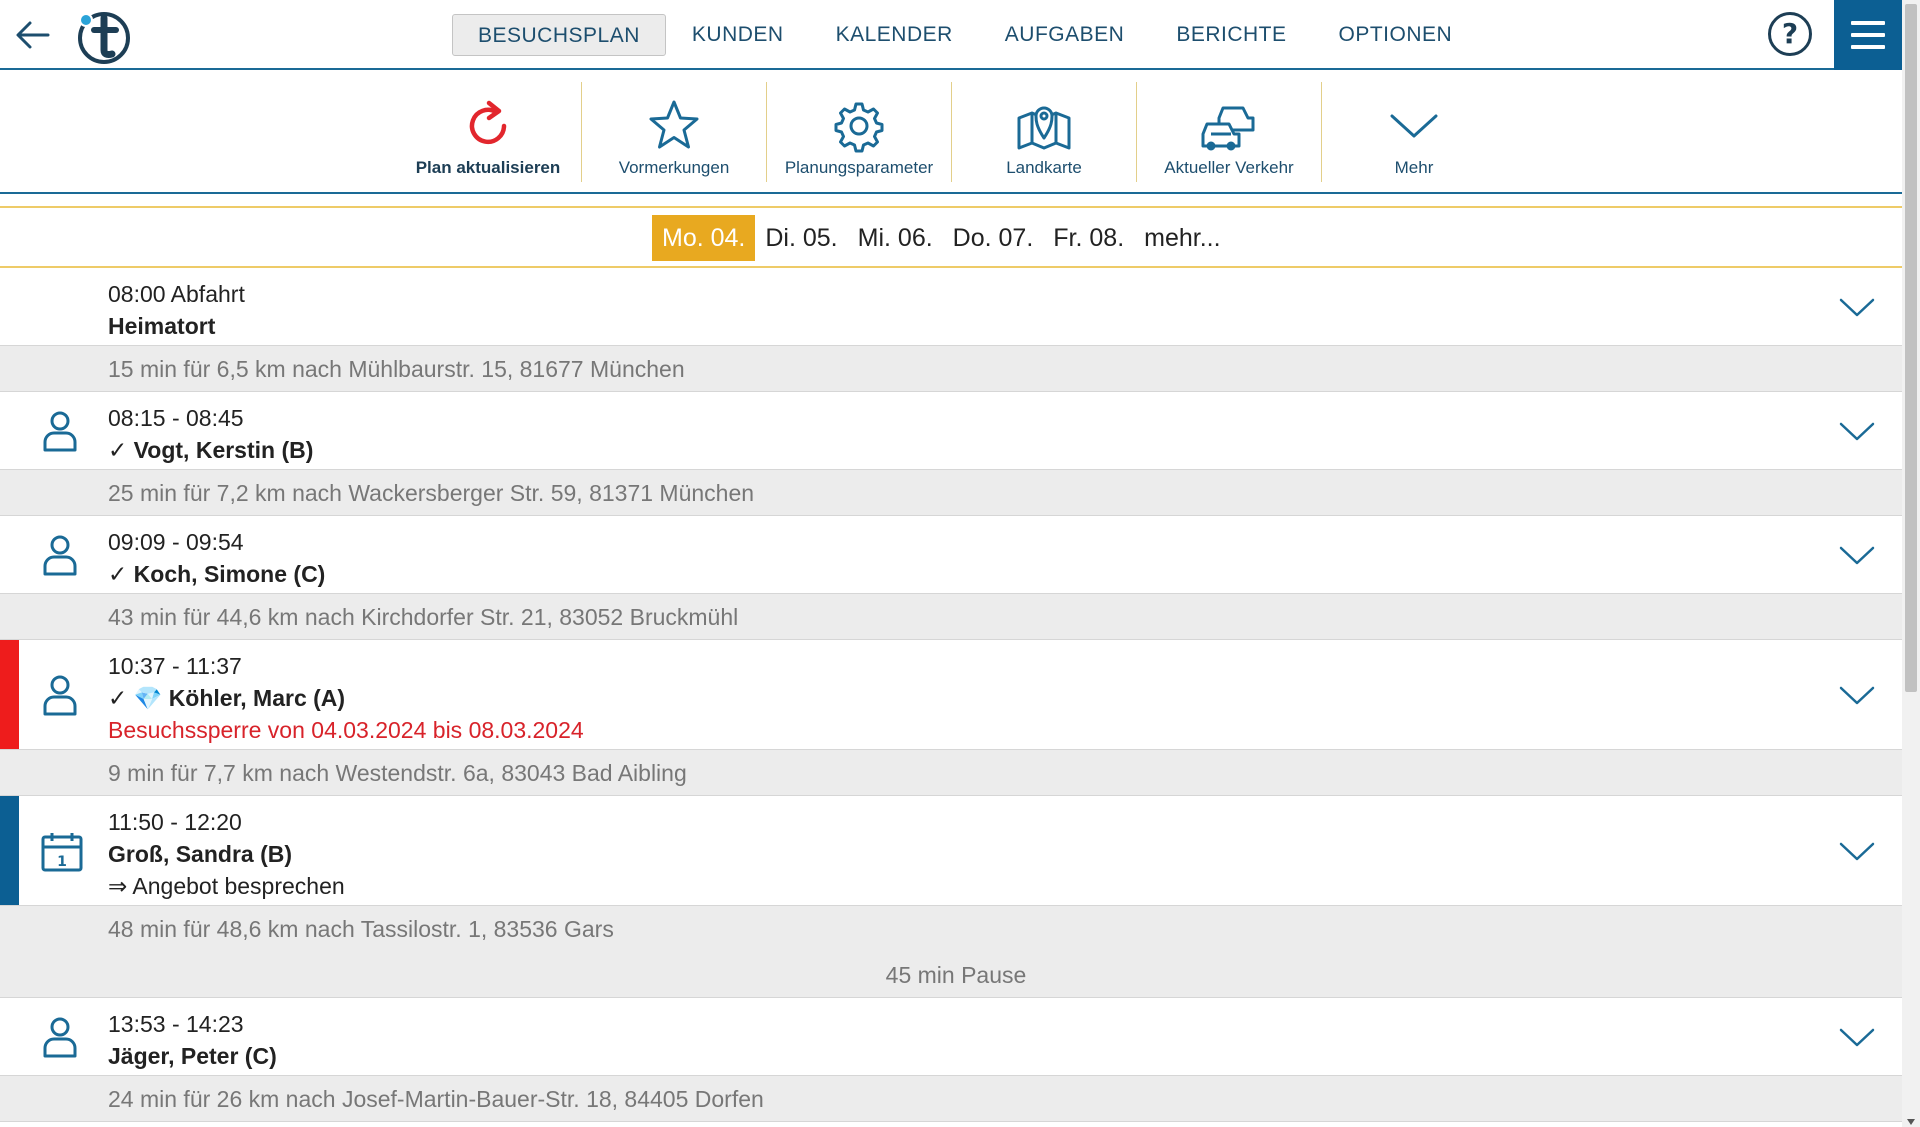  I want to click on visit-text: 09:09 - 09:54 ✓ Koch, Simone (C), so click(216, 558).